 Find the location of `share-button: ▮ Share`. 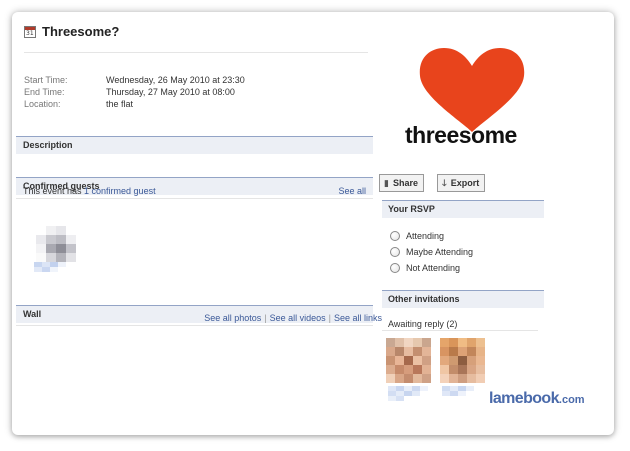

share-button: ▮ Share is located at coordinates (401, 183).